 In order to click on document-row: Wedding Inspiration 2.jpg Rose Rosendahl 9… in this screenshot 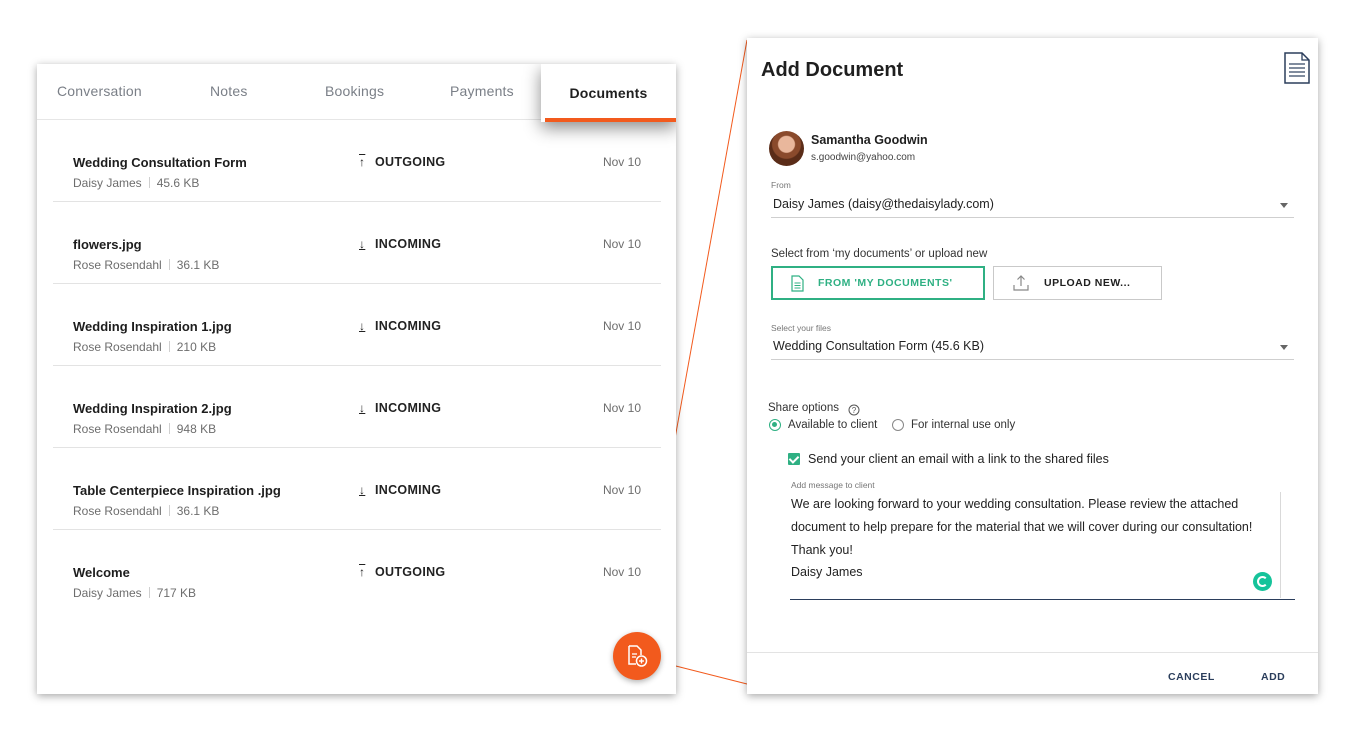, I will do `click(357, 407)`.